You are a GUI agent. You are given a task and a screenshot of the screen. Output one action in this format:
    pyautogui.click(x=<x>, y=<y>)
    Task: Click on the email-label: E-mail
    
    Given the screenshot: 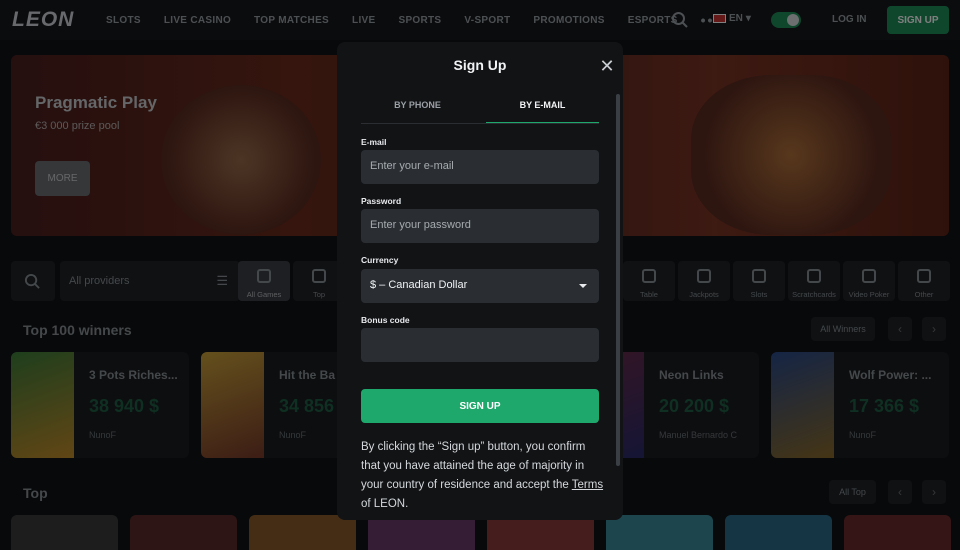 What is the action you would take?
    pyautogui.click(x=374, y=142)
    